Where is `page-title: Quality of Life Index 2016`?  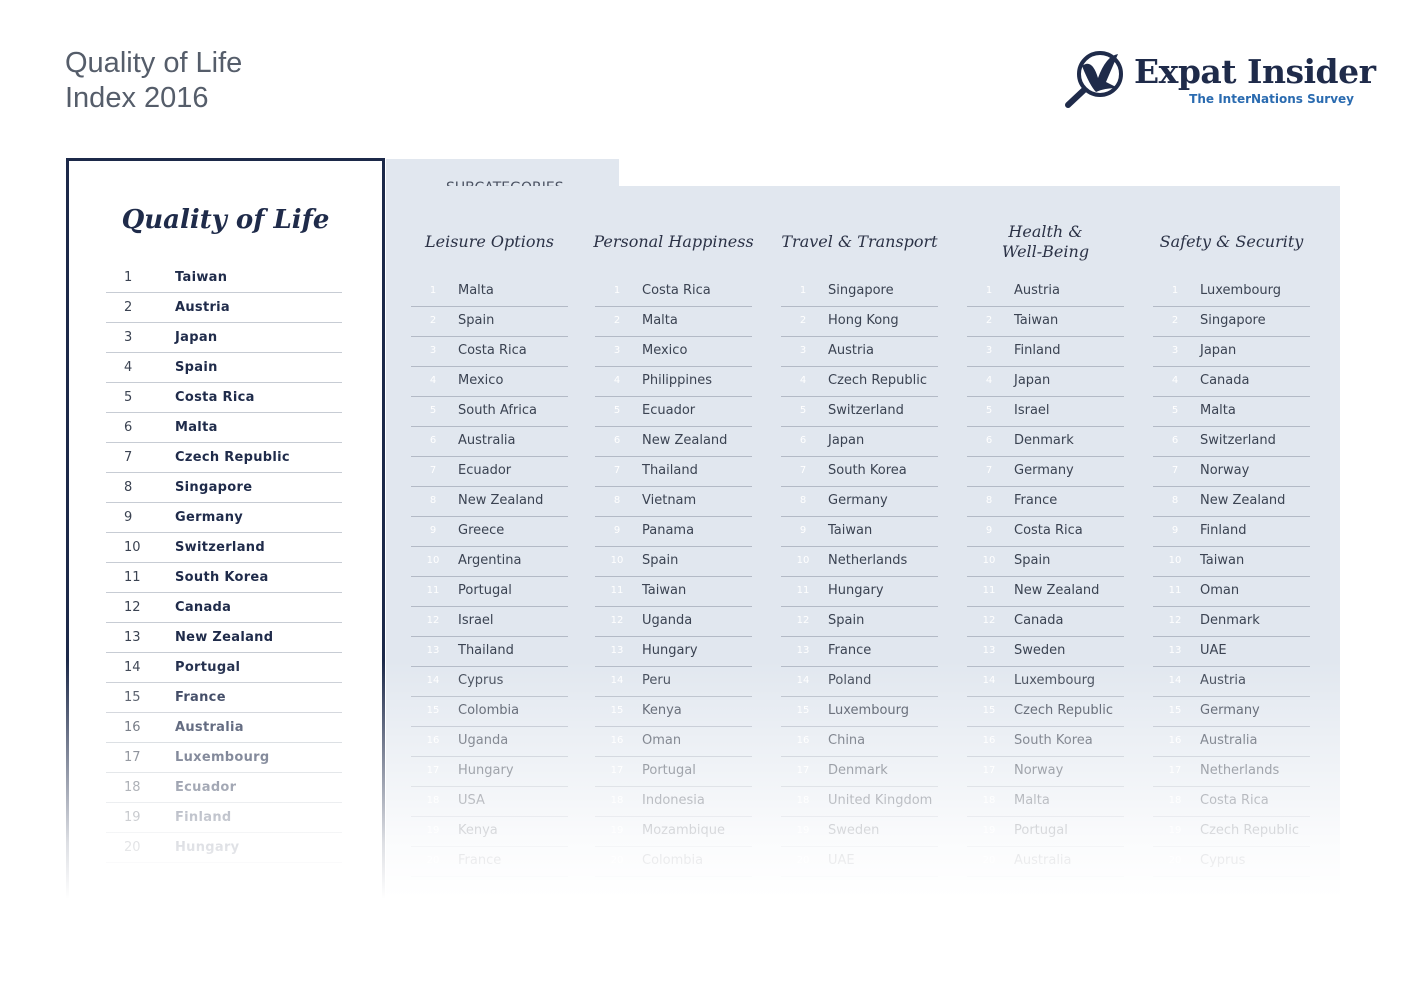 page-title: Quality of Life Index 2016 is located at coordinates (153, 81).